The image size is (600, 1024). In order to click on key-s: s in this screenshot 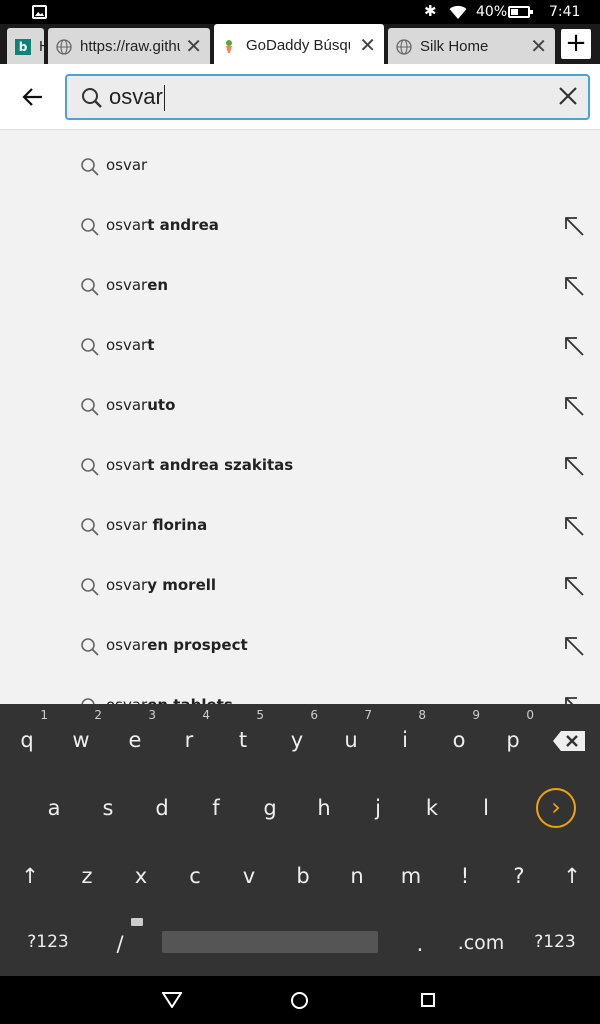, I will do `click(108, 808)`.